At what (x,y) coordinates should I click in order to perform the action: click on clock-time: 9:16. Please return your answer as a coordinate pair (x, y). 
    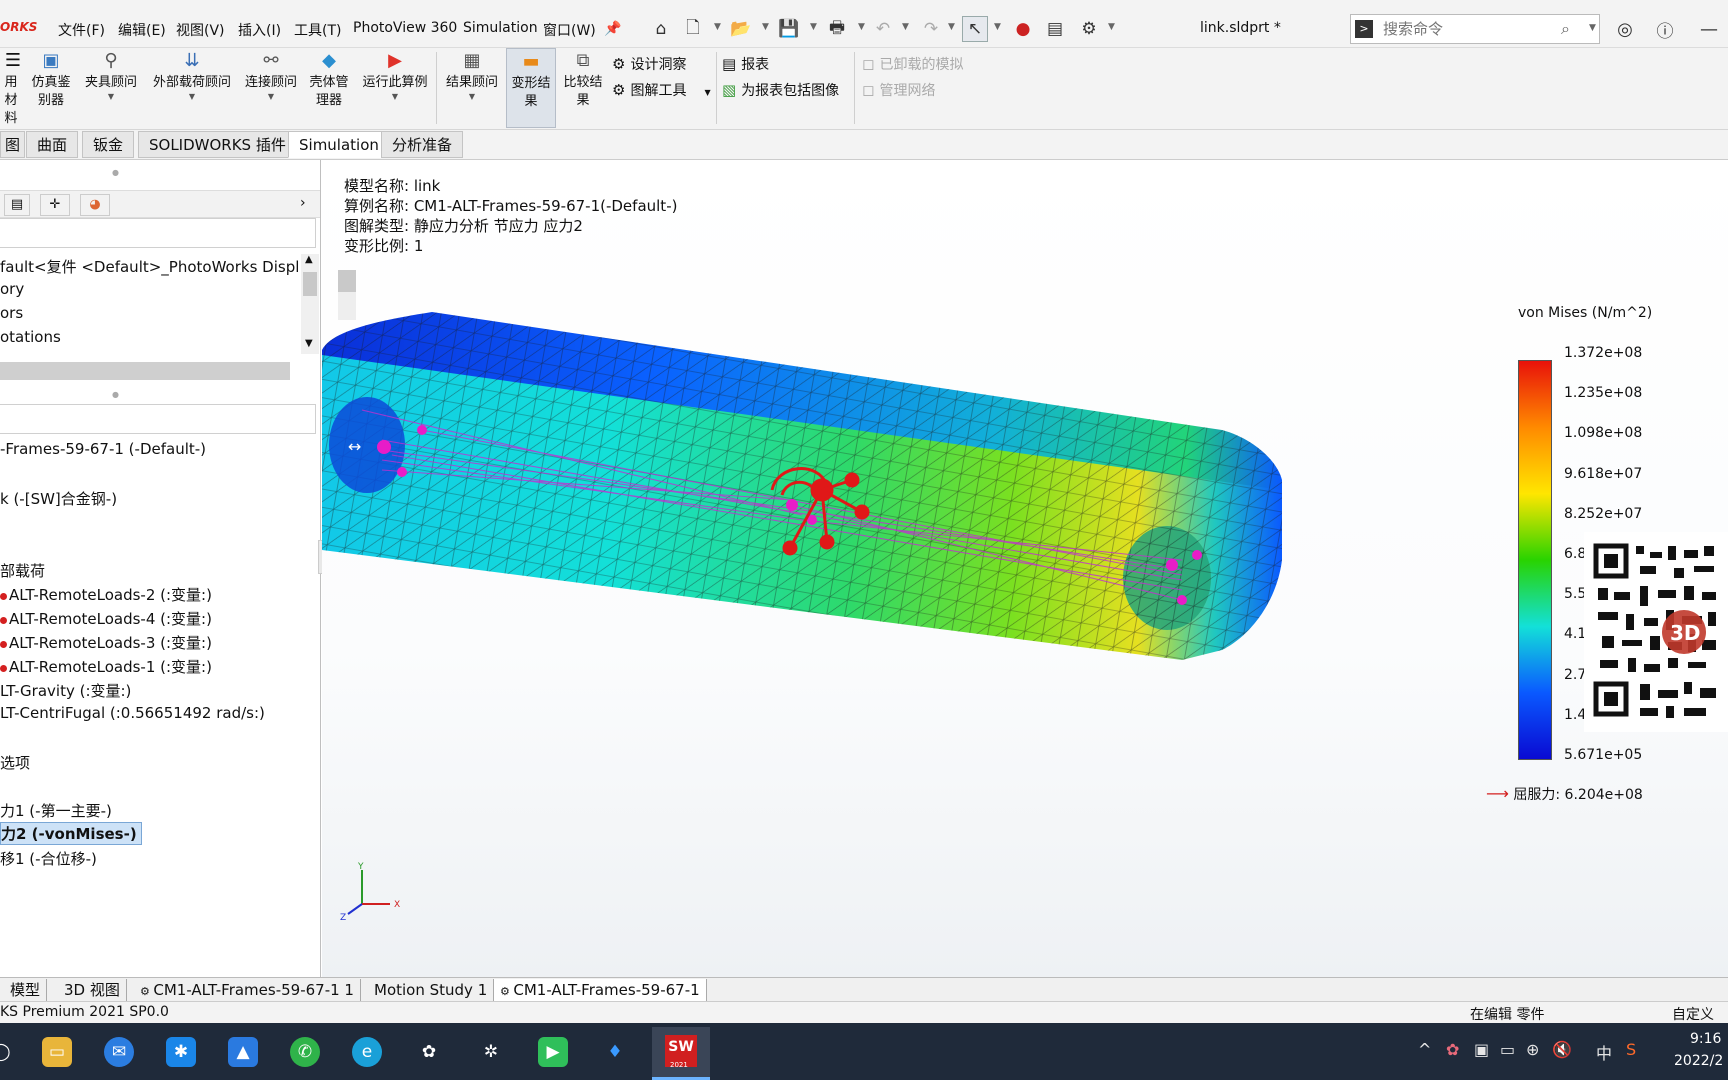
    Looking at the image, I should click on (1705, 1039).